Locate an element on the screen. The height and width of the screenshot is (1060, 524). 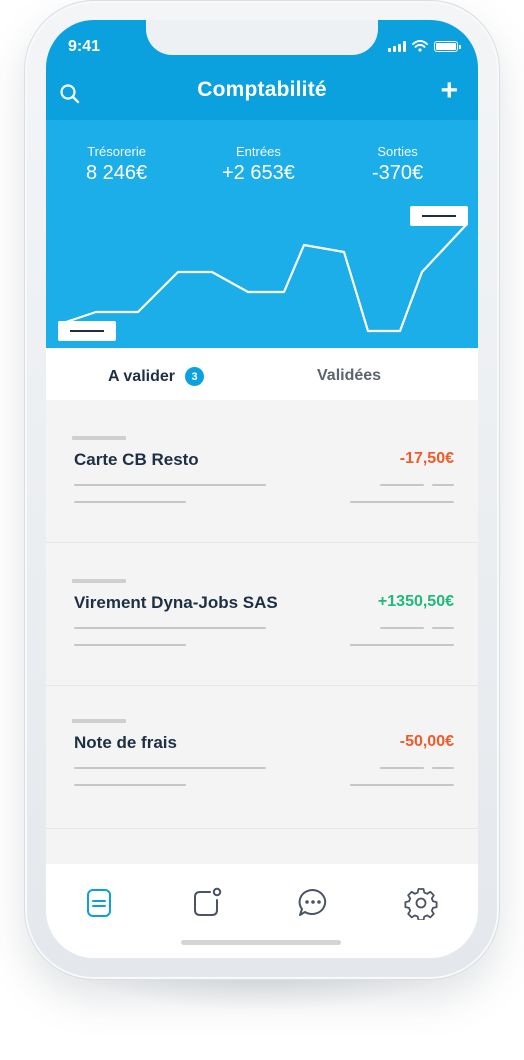
transaction-amount: -17,50€ is located at coordinates (426, 458).